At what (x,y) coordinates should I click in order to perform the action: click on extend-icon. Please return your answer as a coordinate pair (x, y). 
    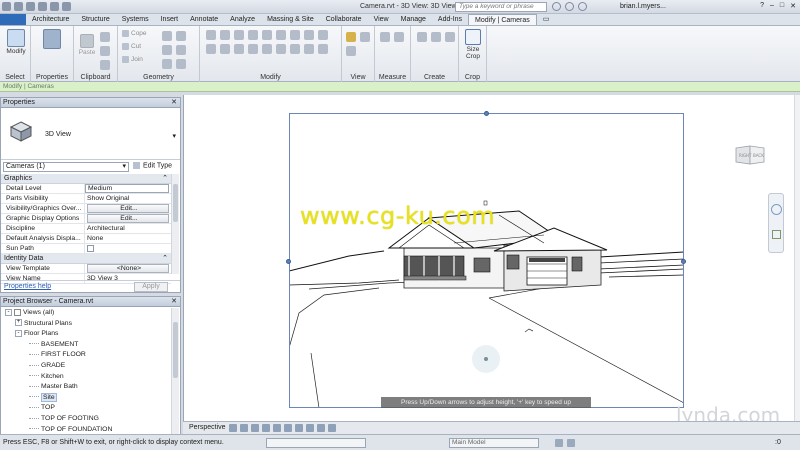
    Looking at the image, I should click on (323, 49).